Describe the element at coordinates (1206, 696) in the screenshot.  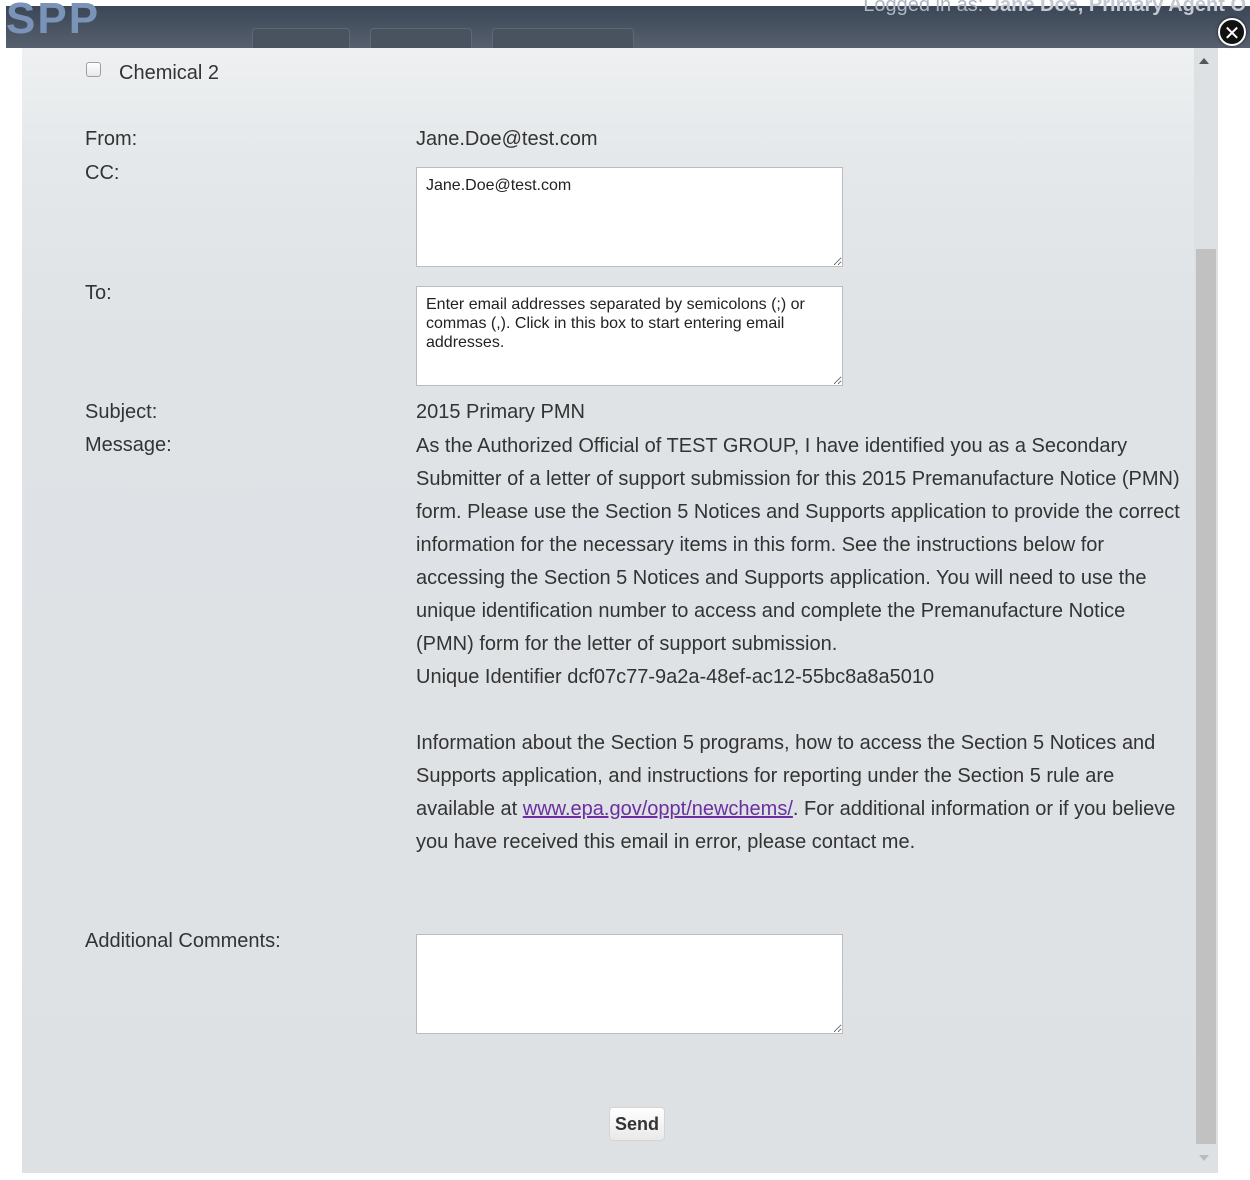
I see `scrollbar-thumb` at that location.